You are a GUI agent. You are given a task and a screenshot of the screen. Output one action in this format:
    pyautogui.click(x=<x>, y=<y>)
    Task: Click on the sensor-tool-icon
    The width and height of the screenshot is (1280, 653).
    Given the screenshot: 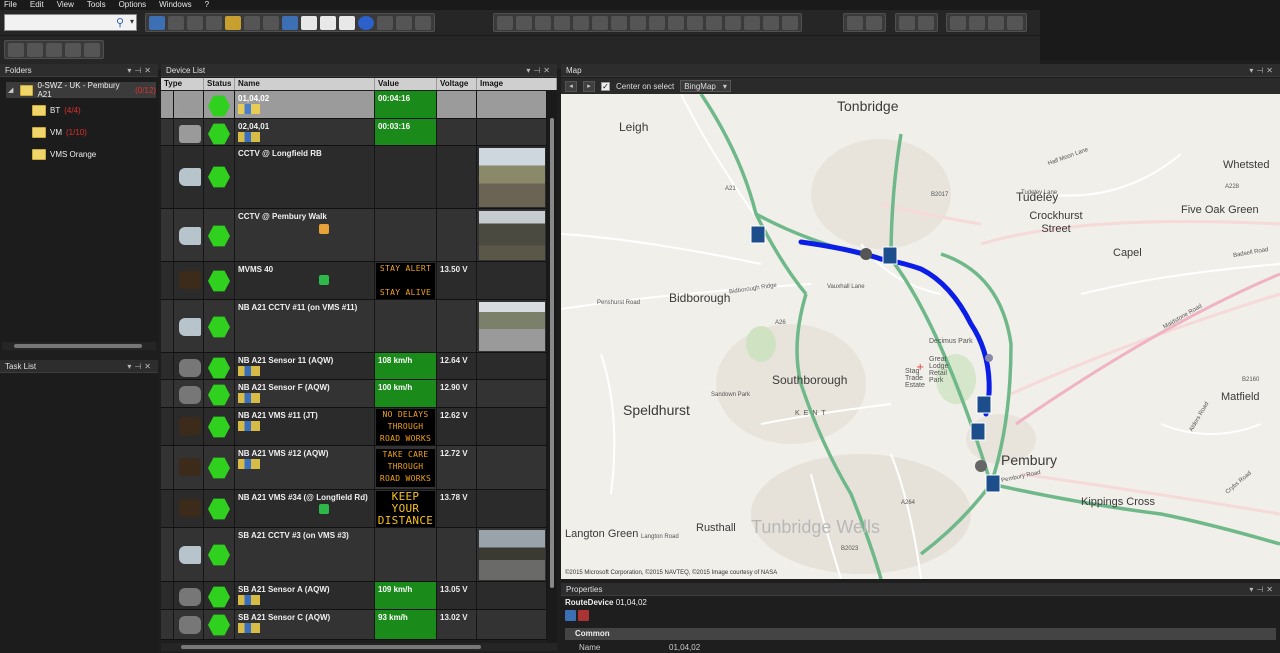 What is the action you would take?
    pyautogui.click(x=195, y=22)
    